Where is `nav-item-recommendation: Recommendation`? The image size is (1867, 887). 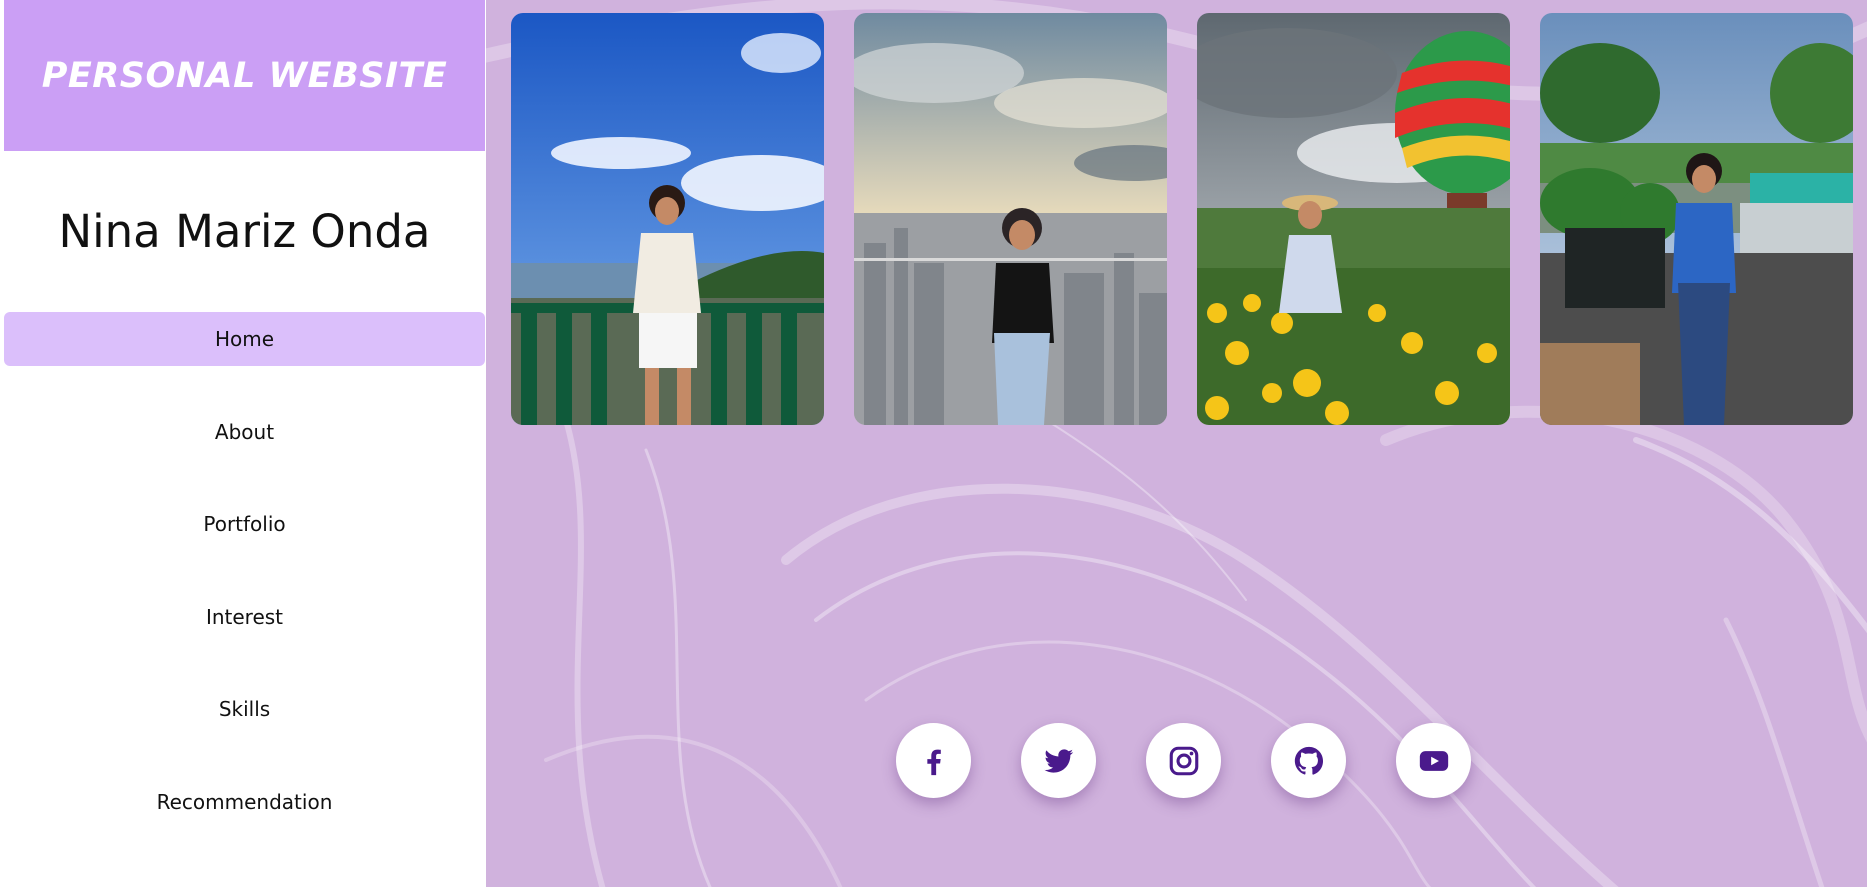
nav-item-recommendation: Recommendation is located at coordinates (244, 802).